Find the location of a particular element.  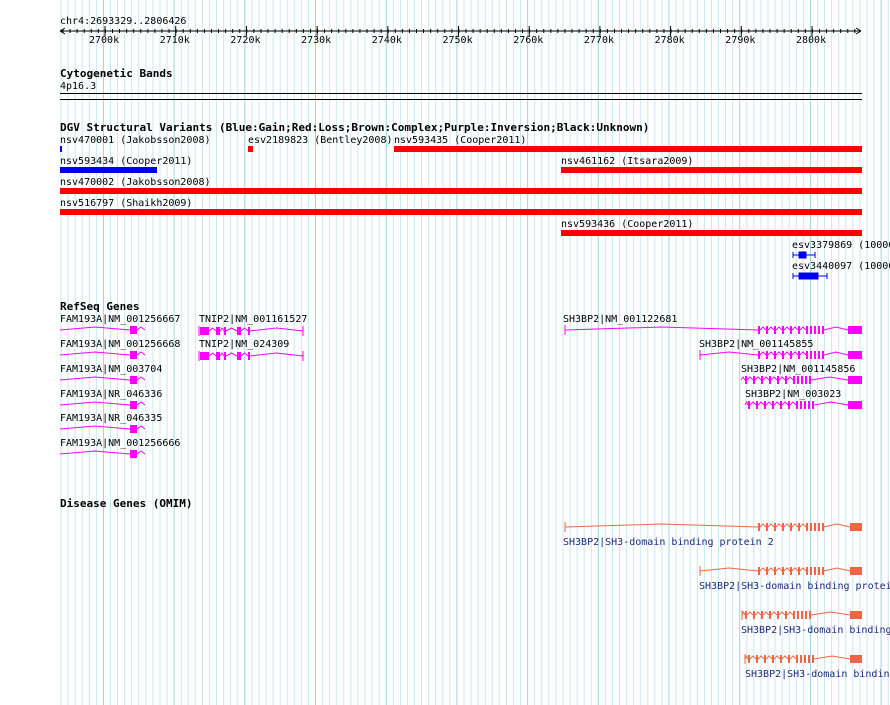

omim-gene-label: SH3BP2|SH3-domain binding is located at coordinates (815, 630).